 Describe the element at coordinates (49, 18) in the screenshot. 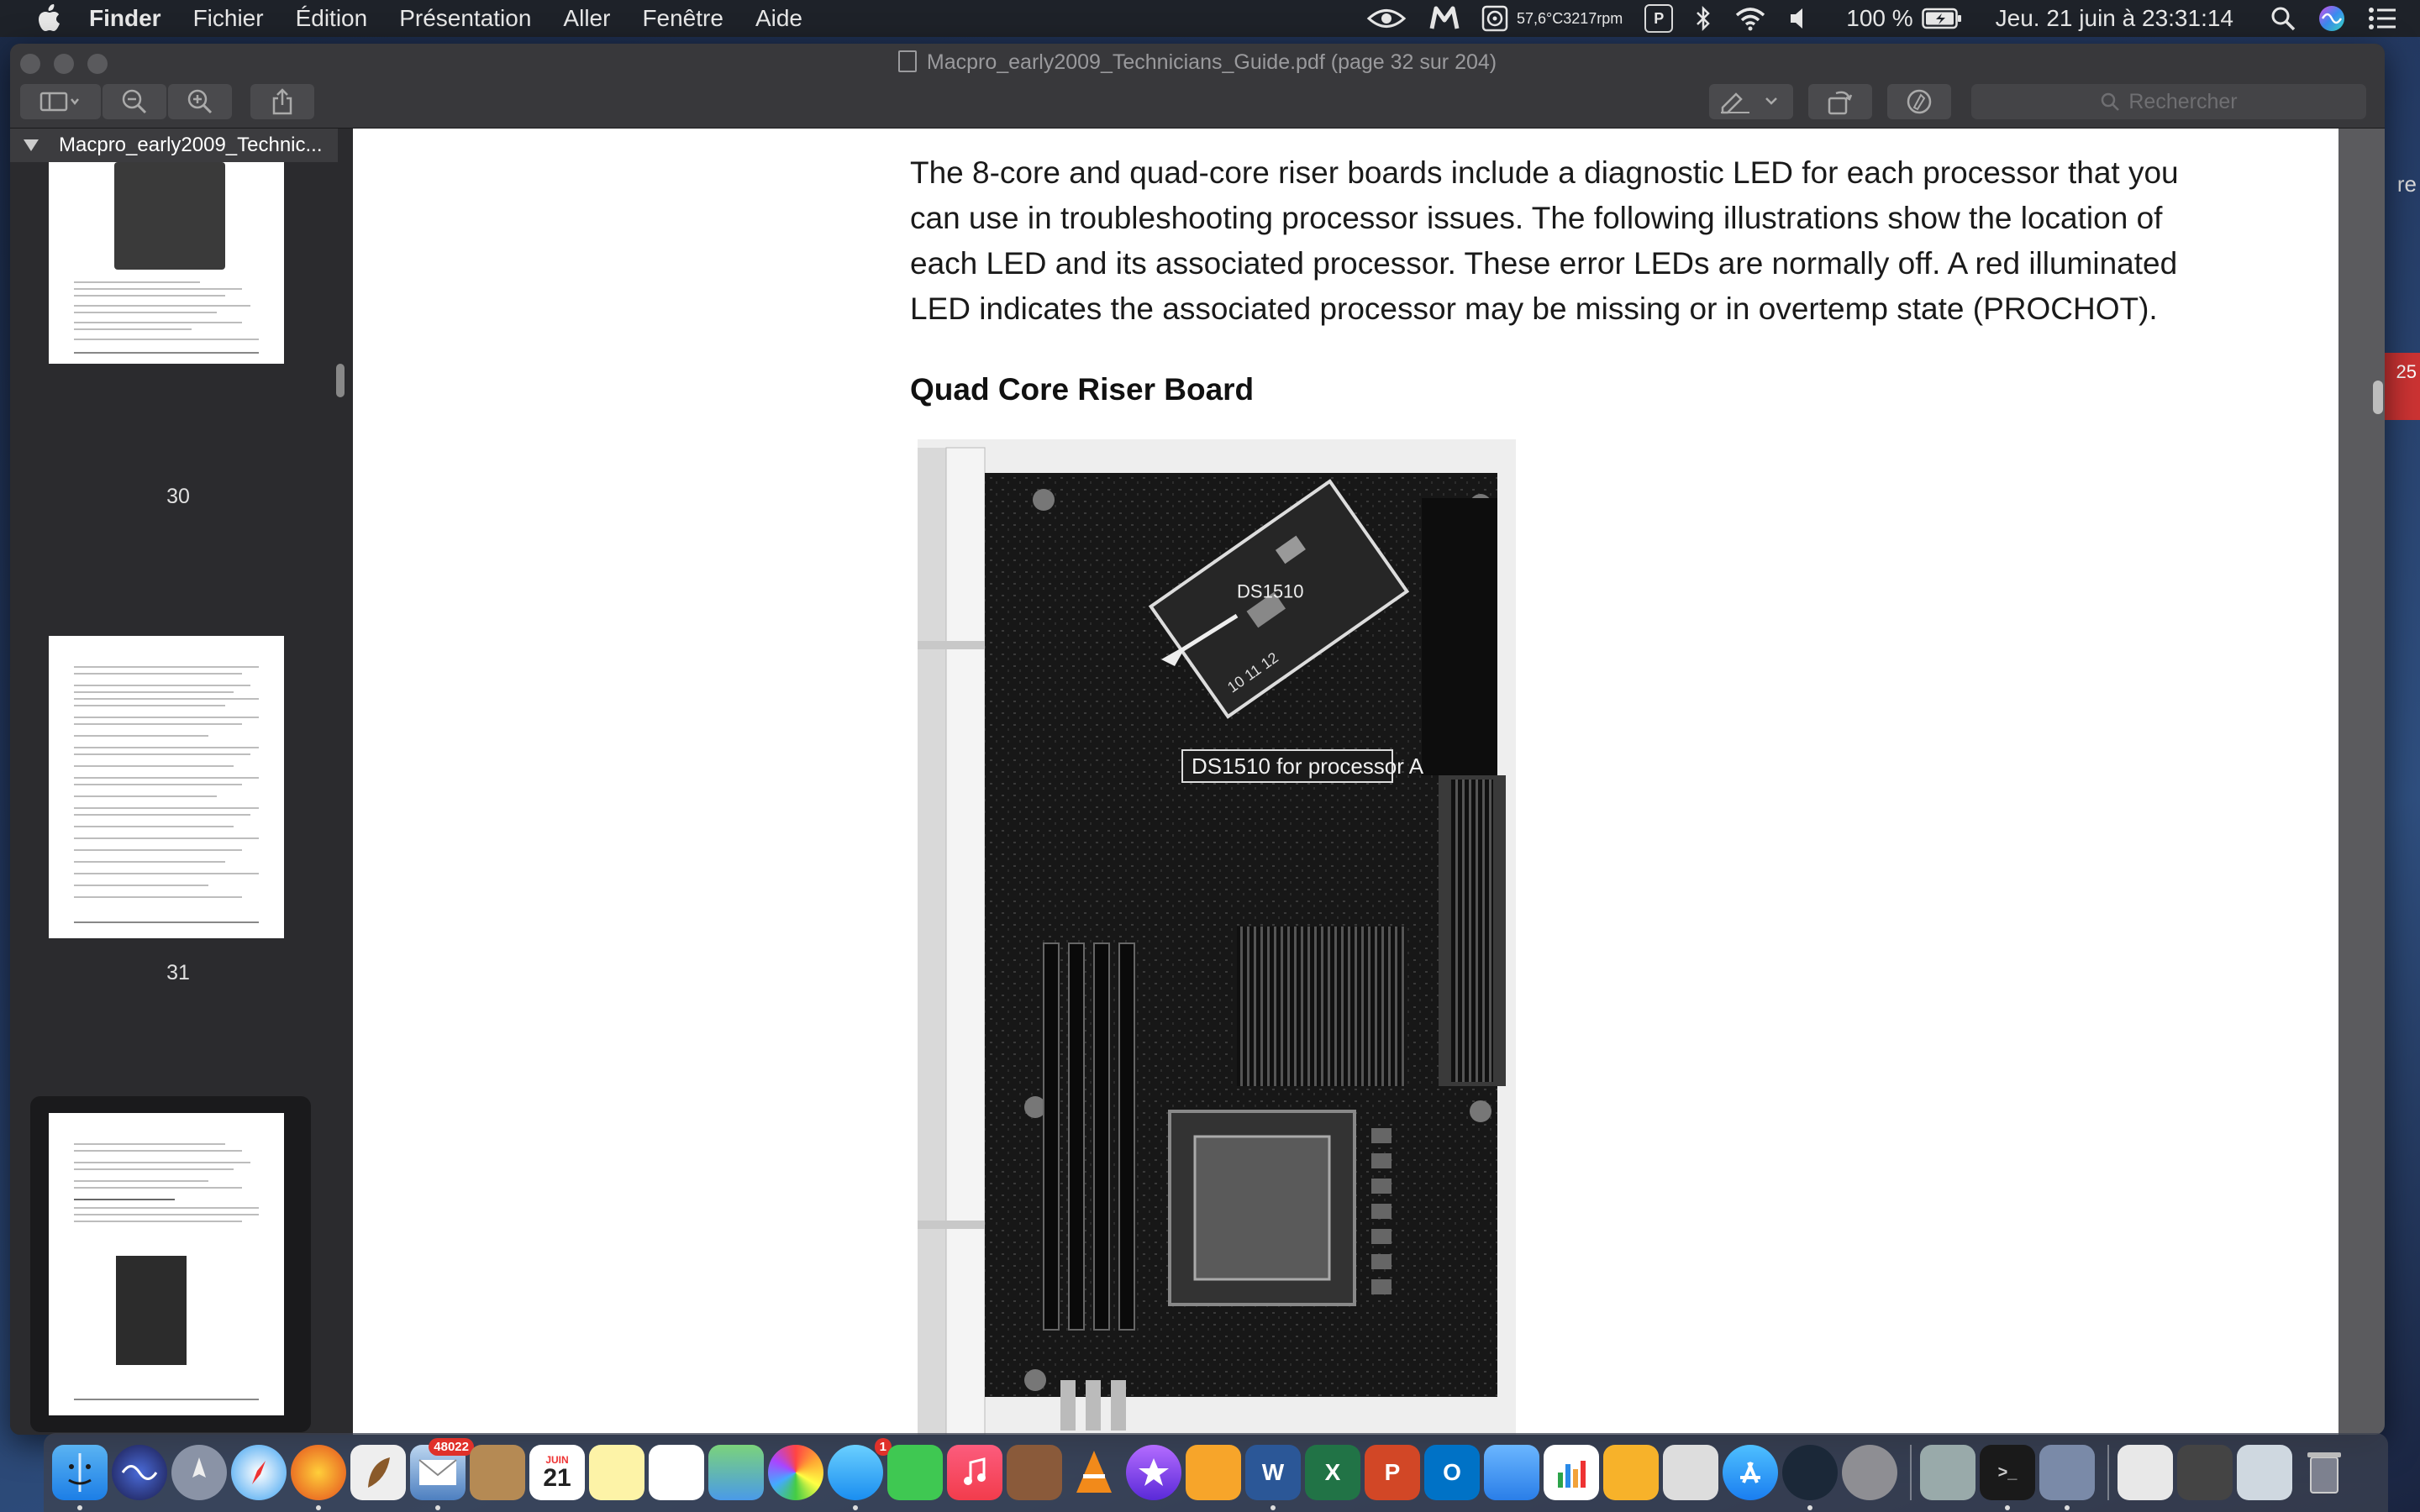

I see `apple-menu-icon` at that location.